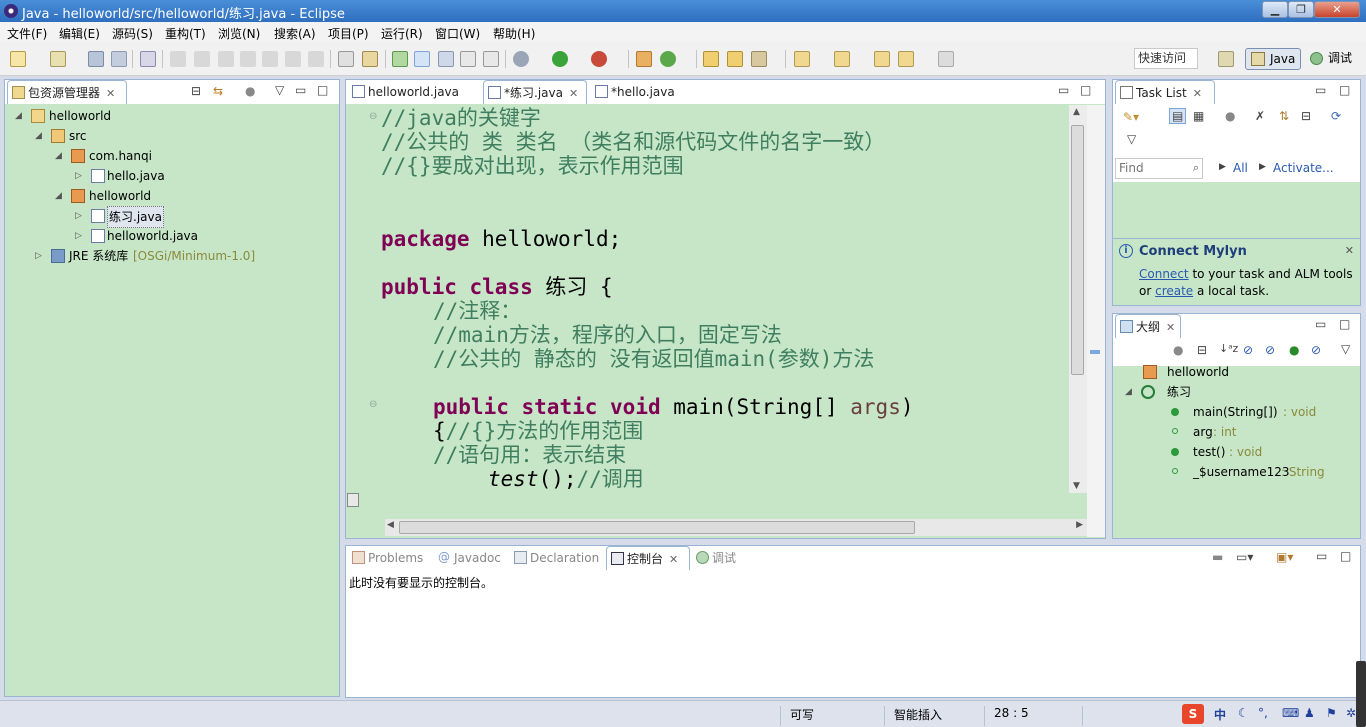  I want to click on tab-debug: 调试, so click(718, 558).